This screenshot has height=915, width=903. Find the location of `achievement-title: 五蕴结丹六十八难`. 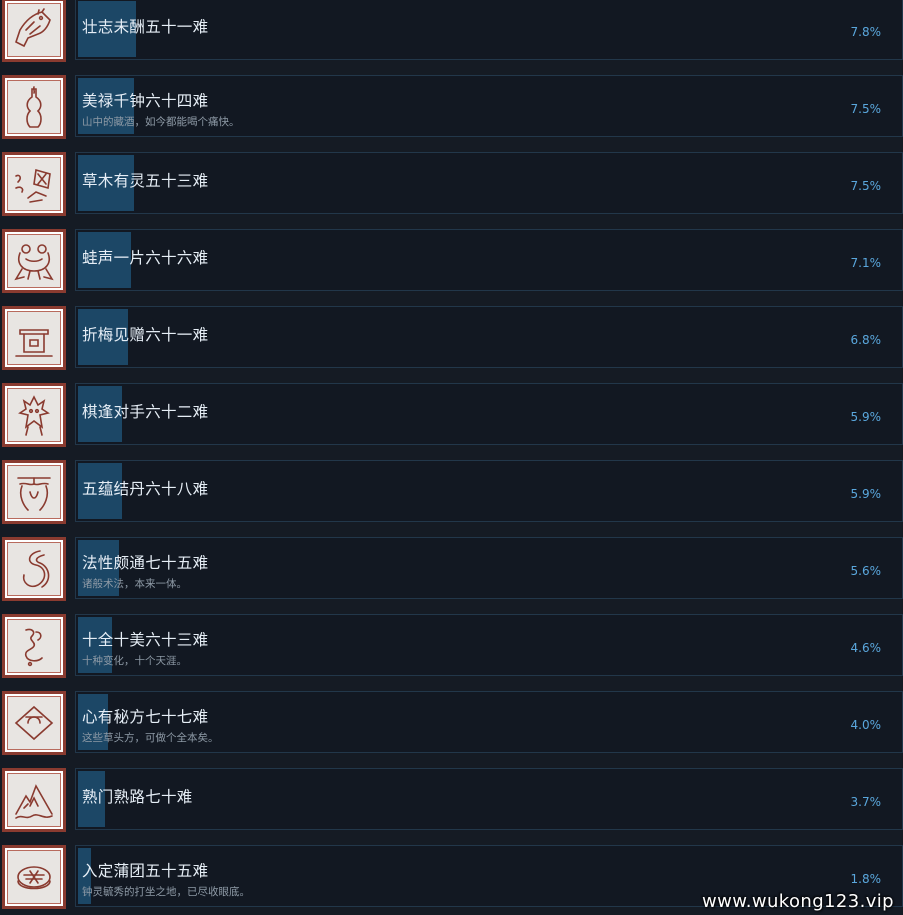

achievement-title: 五蕴结丹六十八难 is located at coordinates (145, 489).